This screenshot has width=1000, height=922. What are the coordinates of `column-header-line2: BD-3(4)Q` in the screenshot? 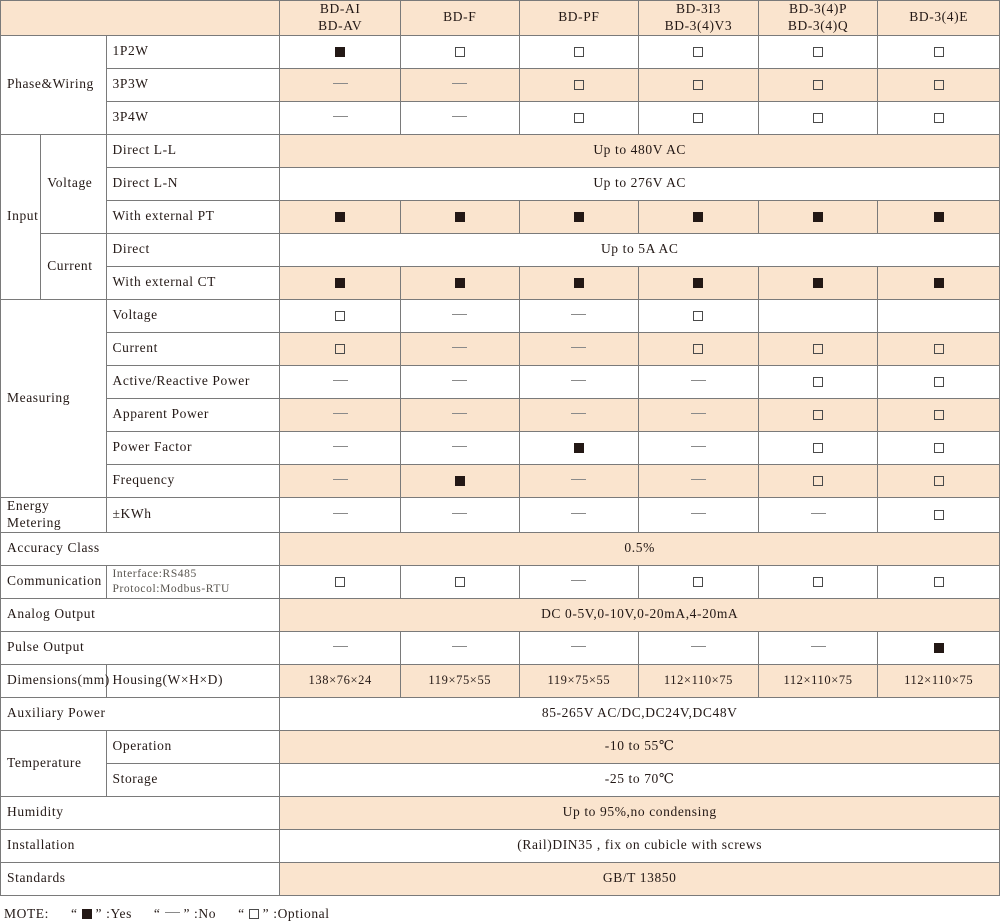 It's located at (818, 25).